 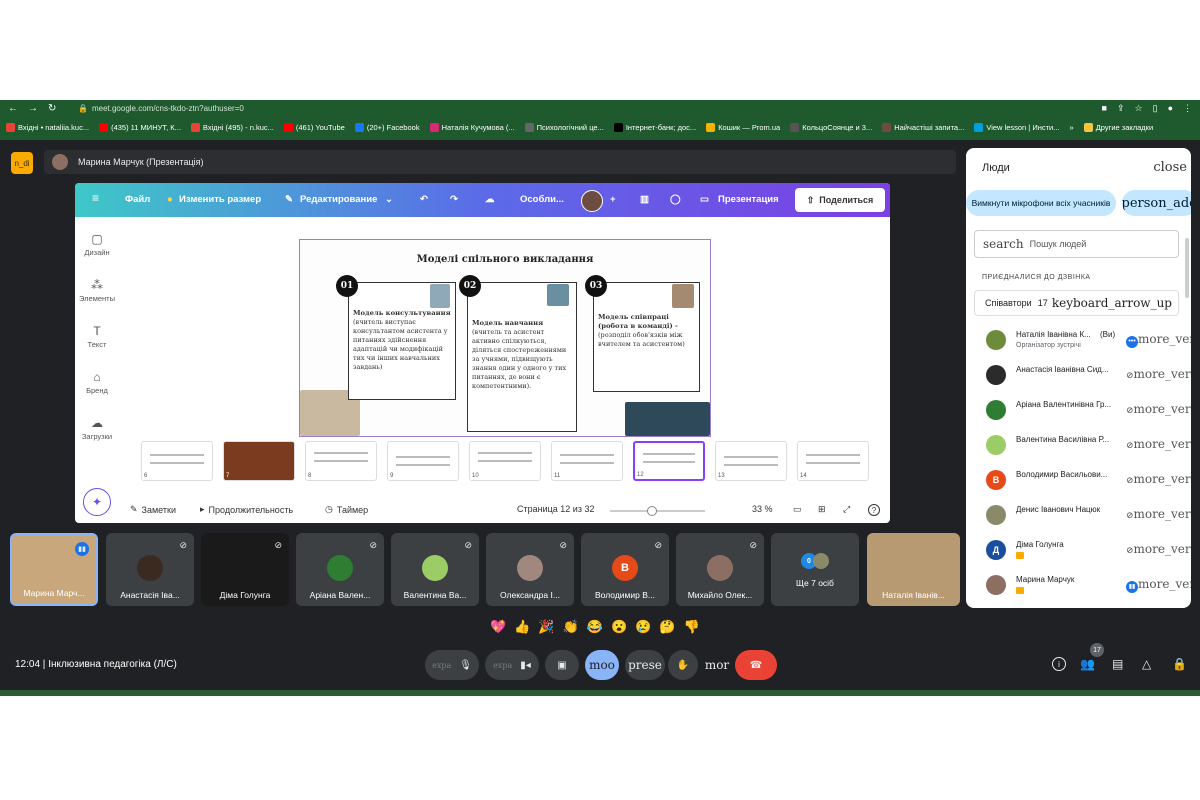 What do you see at coordinates (387, 127) in the screenshot?
I see `bookmark-item: (20+) Facebook` at bounding box center [387, 127].